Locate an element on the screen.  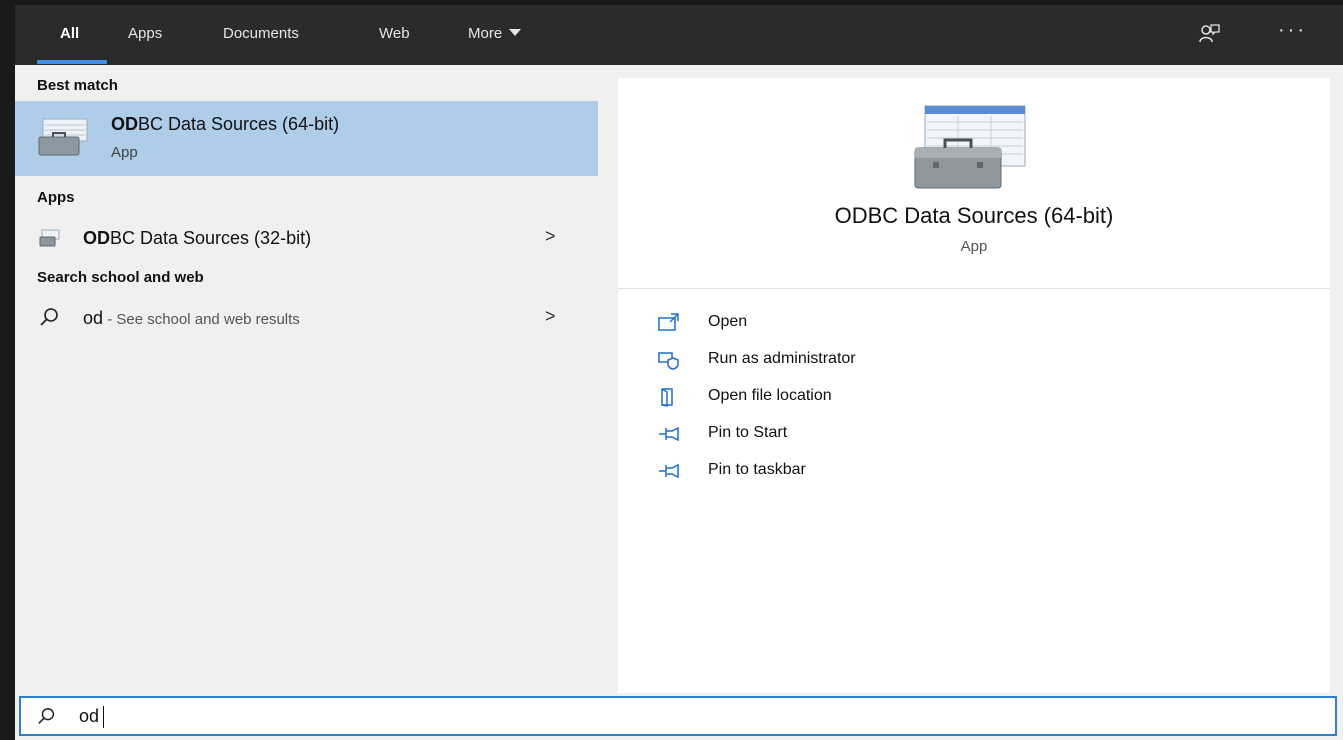
run-as-admin-action: Run as administrator is located at coordinates (858, 361).